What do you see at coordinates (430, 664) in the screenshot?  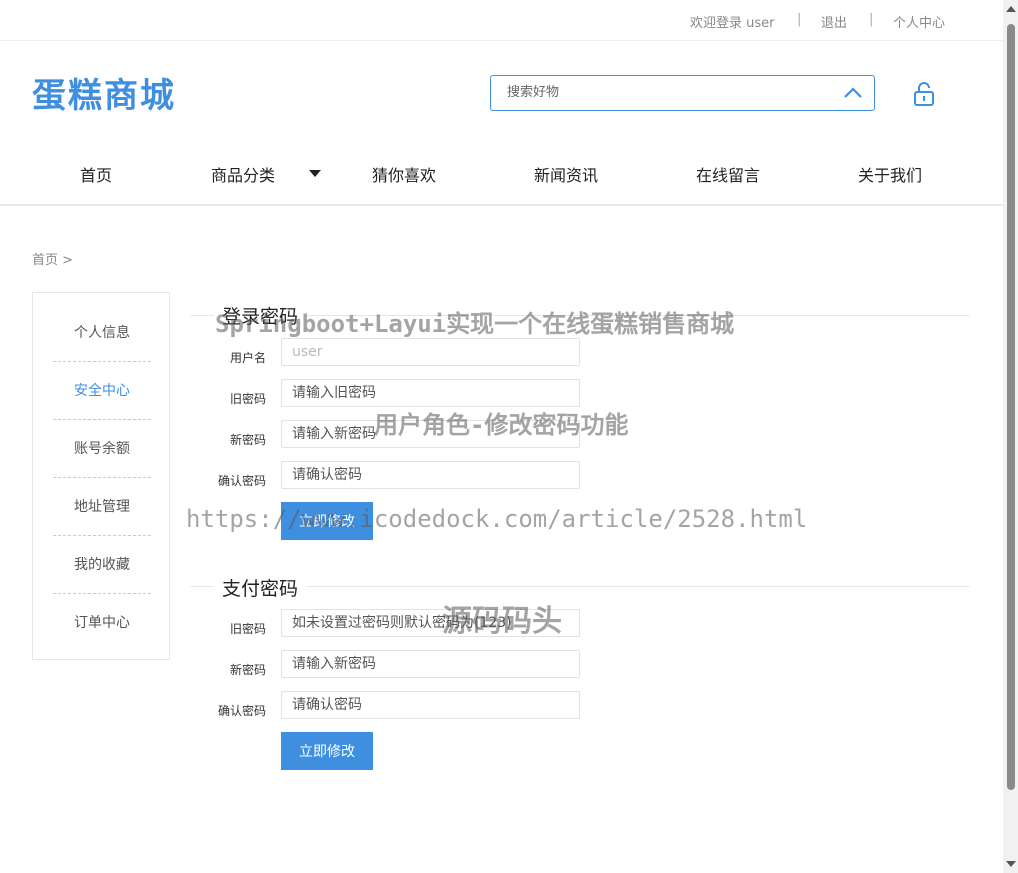 I see `pay-new-password-field` at bounding box center [430, 664].